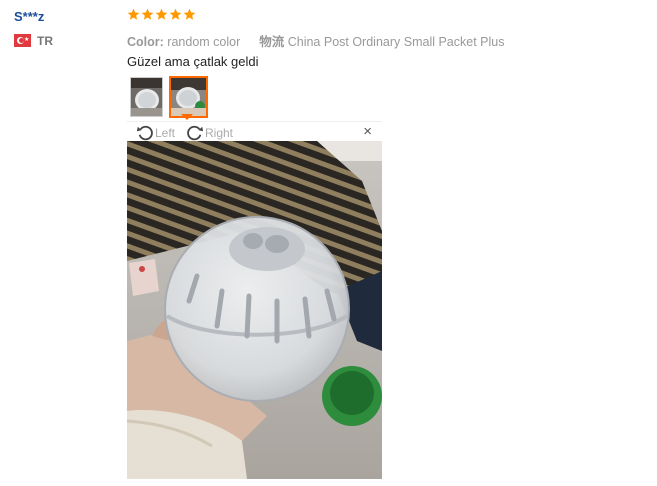 The width and height of the screenshot is (657, 486). I want to click on reviewer-country: TR, so click(45, 41).